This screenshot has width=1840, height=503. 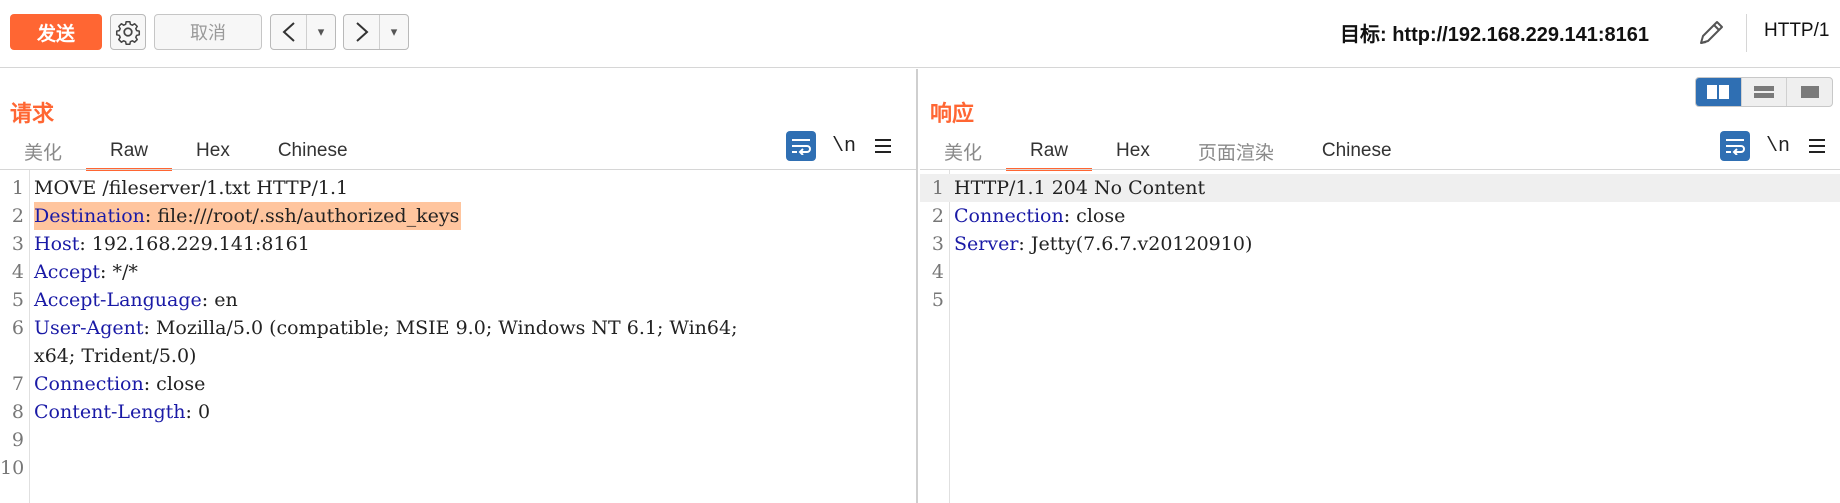 I want to click on header-name: Destination, so click(x=89, y=216).